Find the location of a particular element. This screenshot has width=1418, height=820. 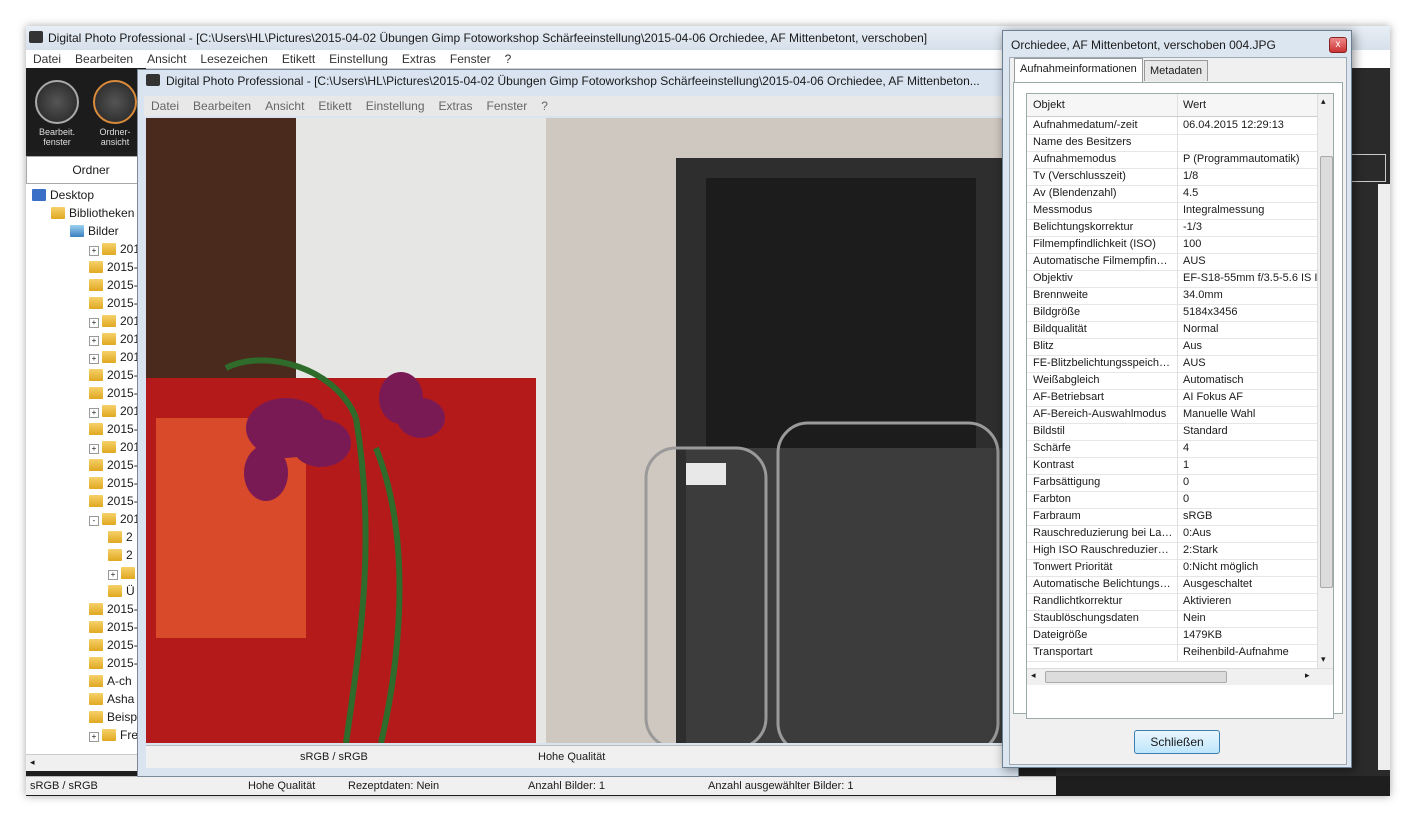

main-menu-item: Datei is located at coordinates (47, 59).